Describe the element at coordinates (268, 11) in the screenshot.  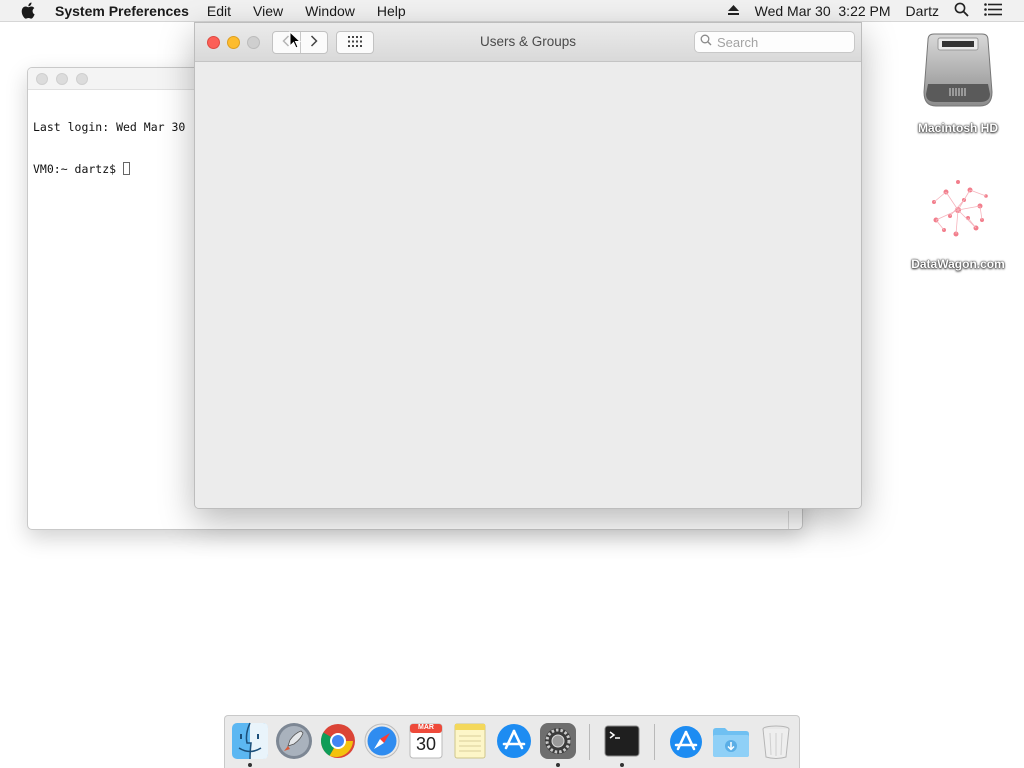
I see `menu-view: View` at that location.